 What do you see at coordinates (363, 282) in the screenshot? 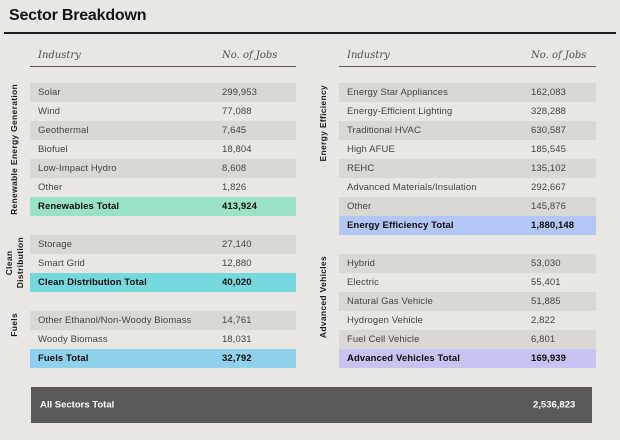
I see `industry-cell: Electric` at bounding box center [363, 282].